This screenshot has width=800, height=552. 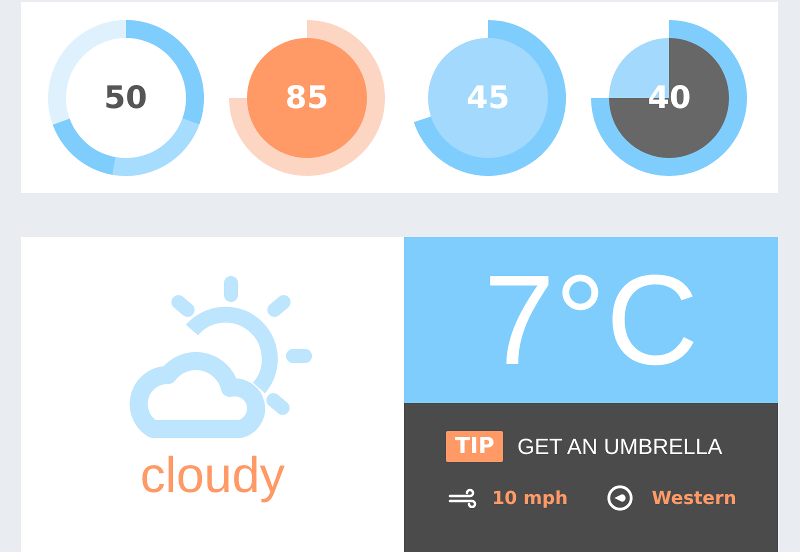 I want to click on tip-text: GET AN UMBRELLA, so click(x=619, y=447).